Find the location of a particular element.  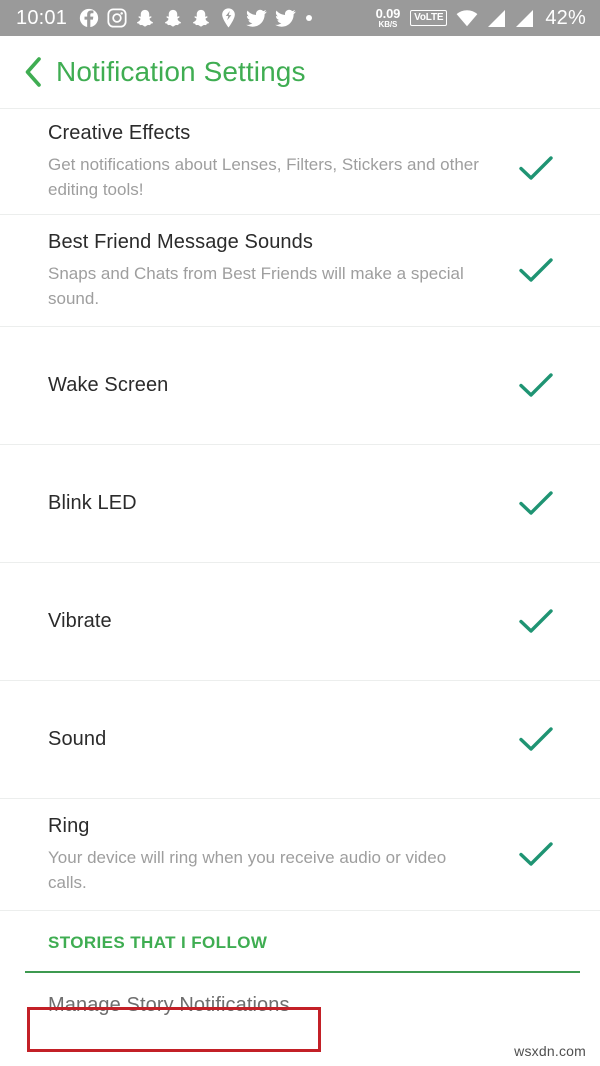

app-bar: Notification Settings is located at coordinates (300, 72).